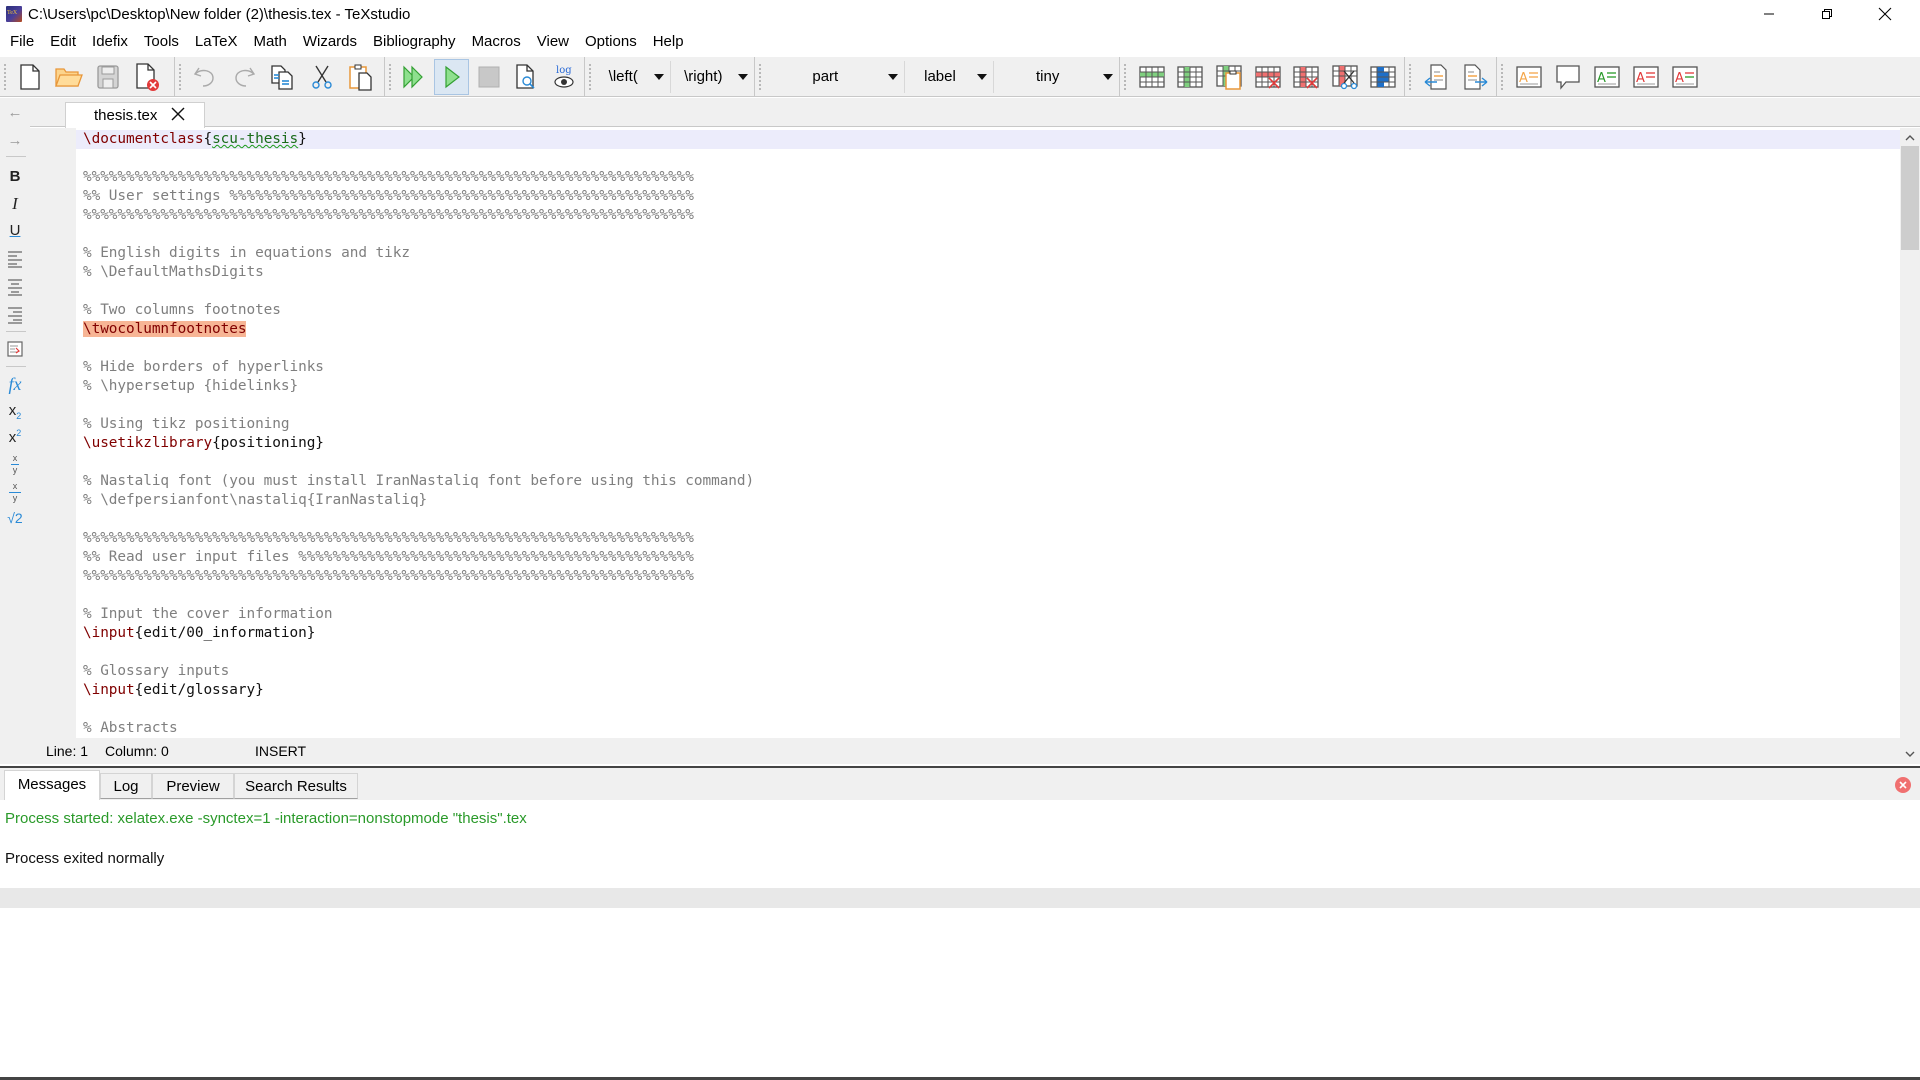  I want to click on code-line: % \hypersetup {hidelinks}, so click(988, 386).